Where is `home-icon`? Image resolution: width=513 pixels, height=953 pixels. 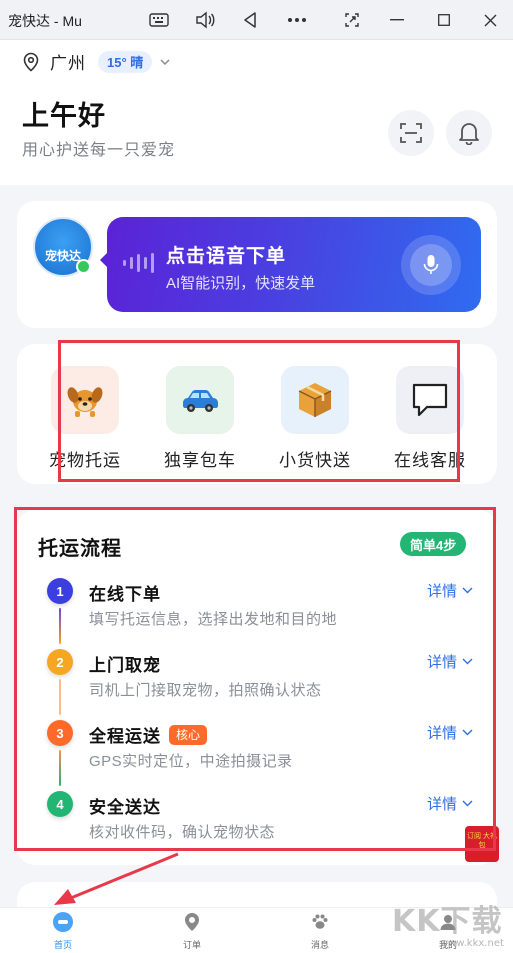
home-icon is located at coordinates (63, 922).